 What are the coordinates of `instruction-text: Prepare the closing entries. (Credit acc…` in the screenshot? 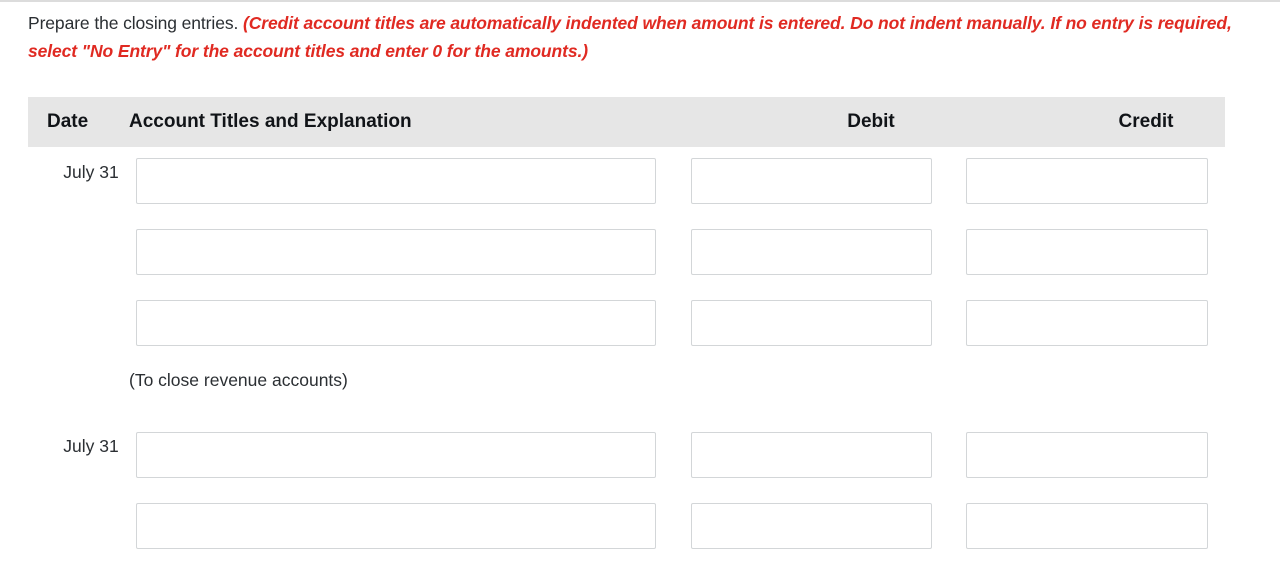 It's located at (644, 37).